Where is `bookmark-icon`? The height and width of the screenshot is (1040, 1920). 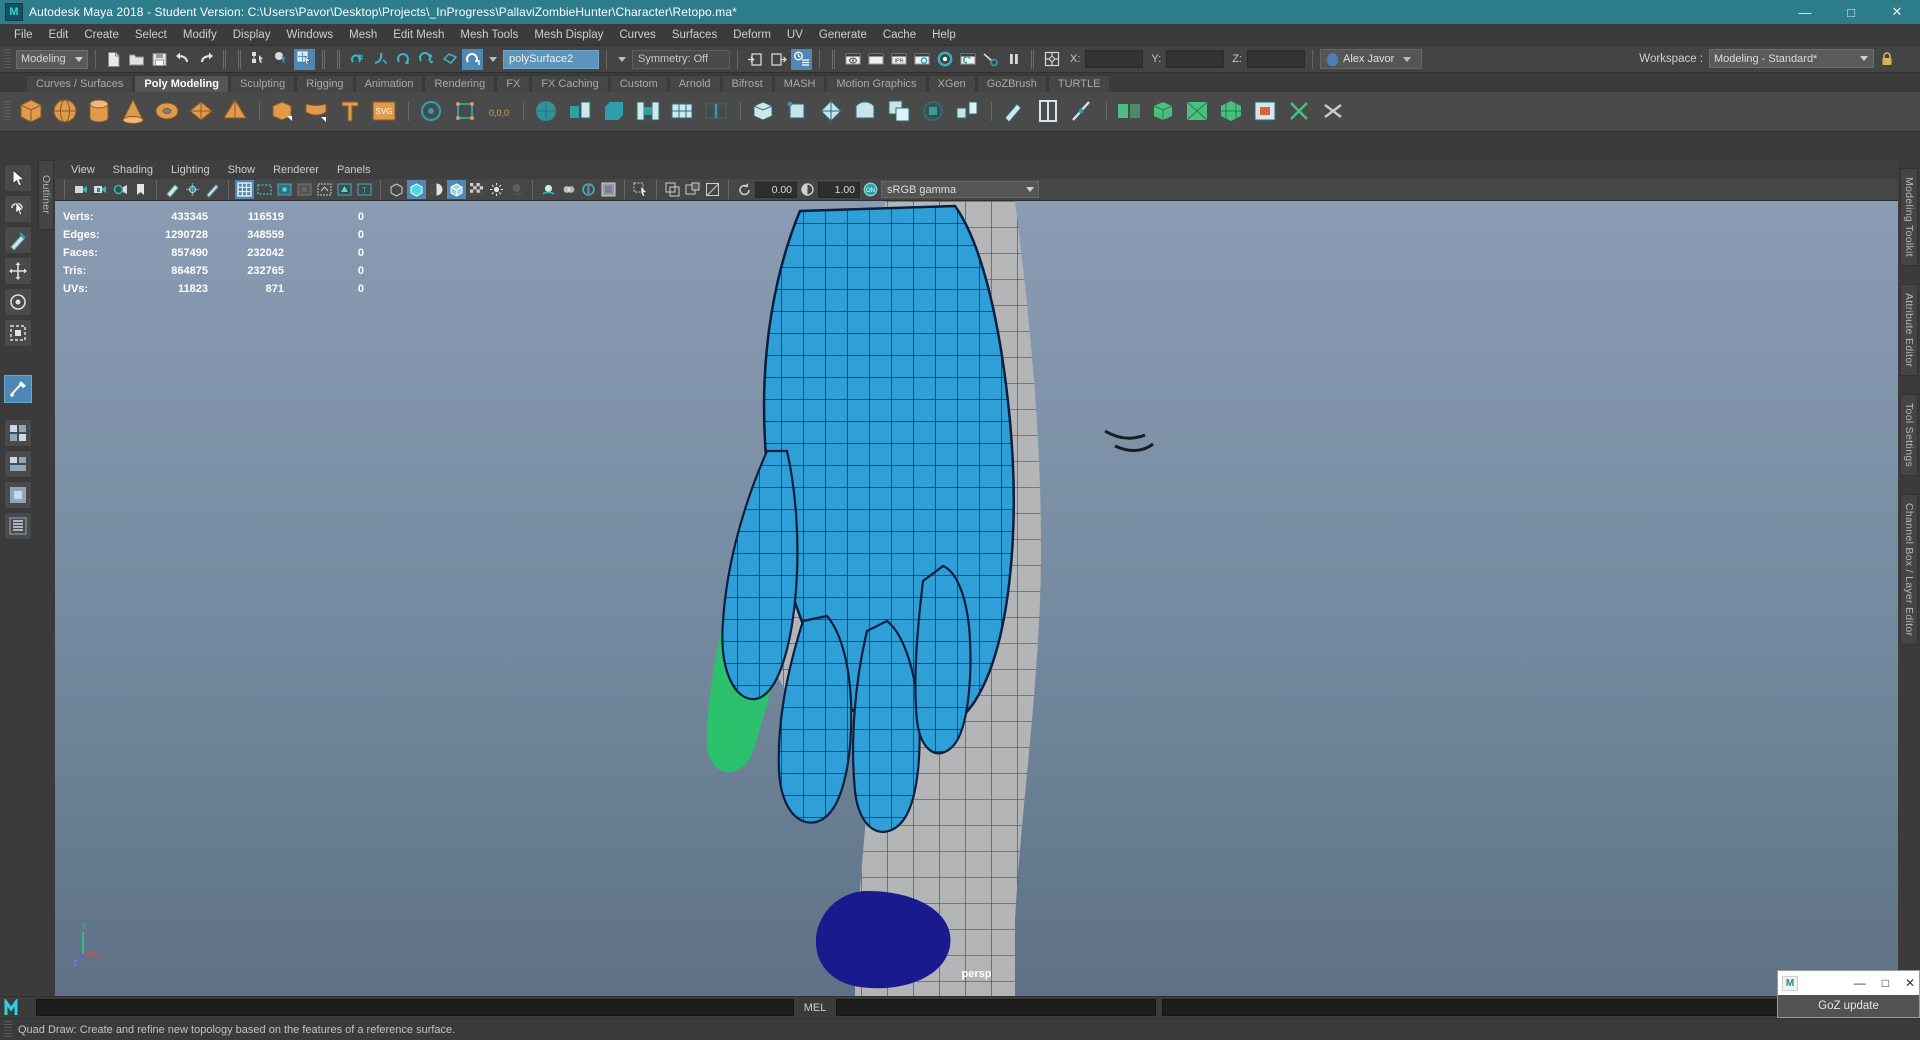 bookmark-icon is located at coordinates (140, 189).